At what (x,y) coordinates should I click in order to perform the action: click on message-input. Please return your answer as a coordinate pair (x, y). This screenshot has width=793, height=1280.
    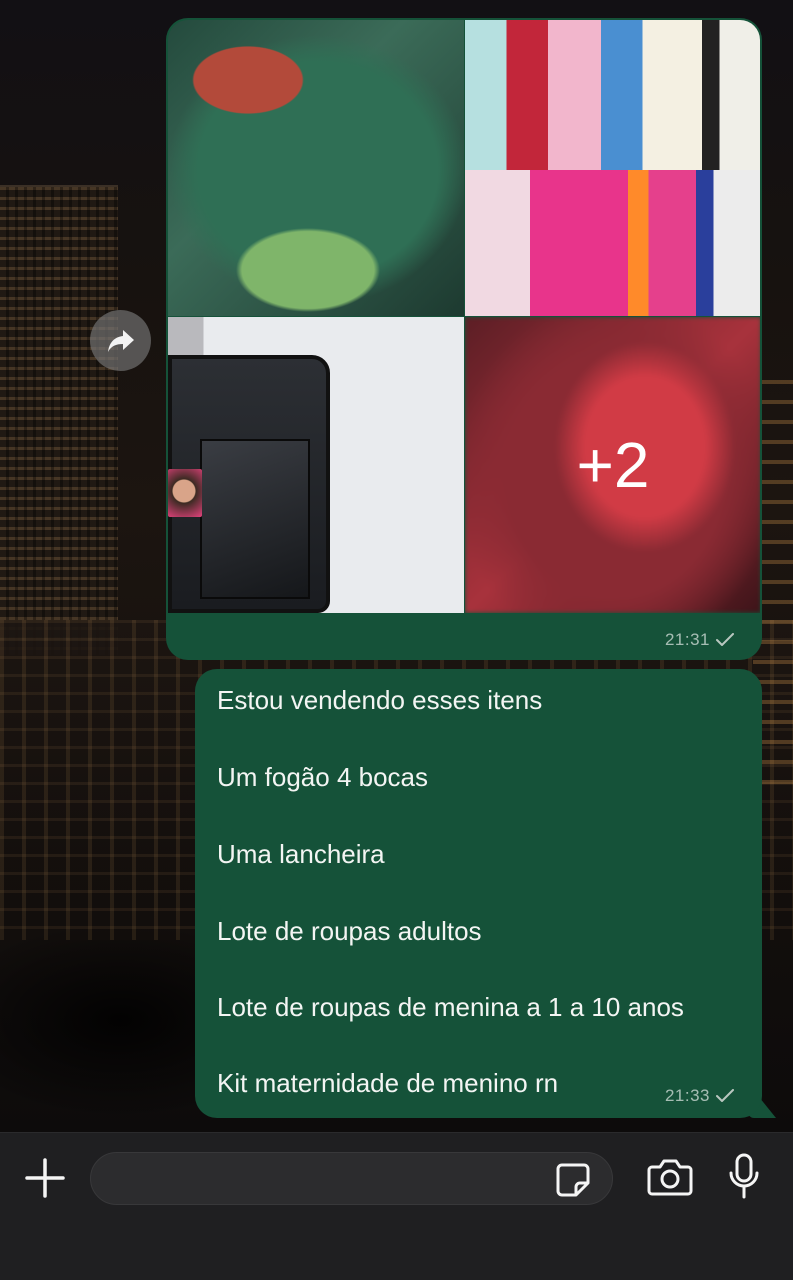
    Looking at the image, I should click on (331, 1179).